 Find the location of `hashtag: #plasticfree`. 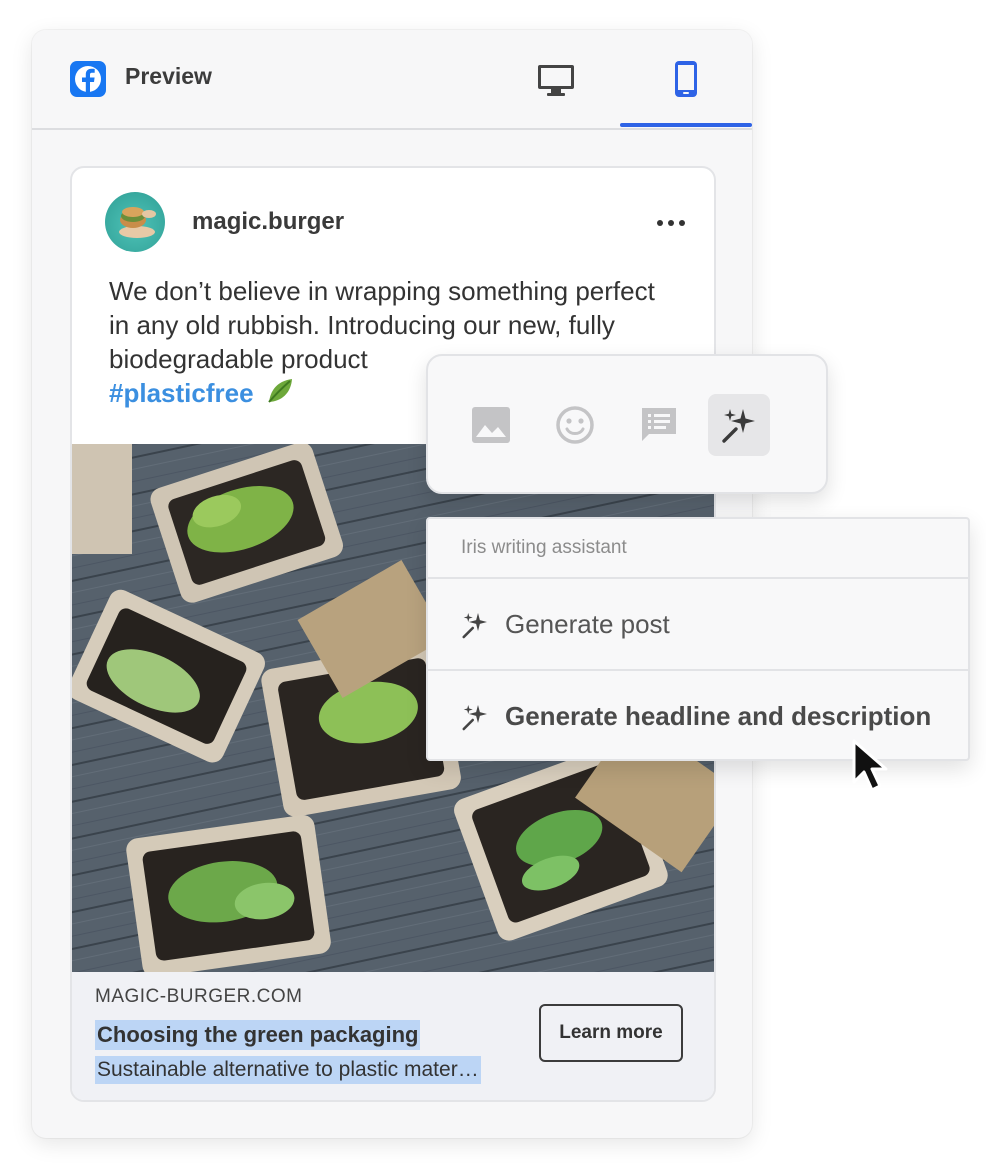

hashtag: #plasticfree is located at coordinates (181, 393).